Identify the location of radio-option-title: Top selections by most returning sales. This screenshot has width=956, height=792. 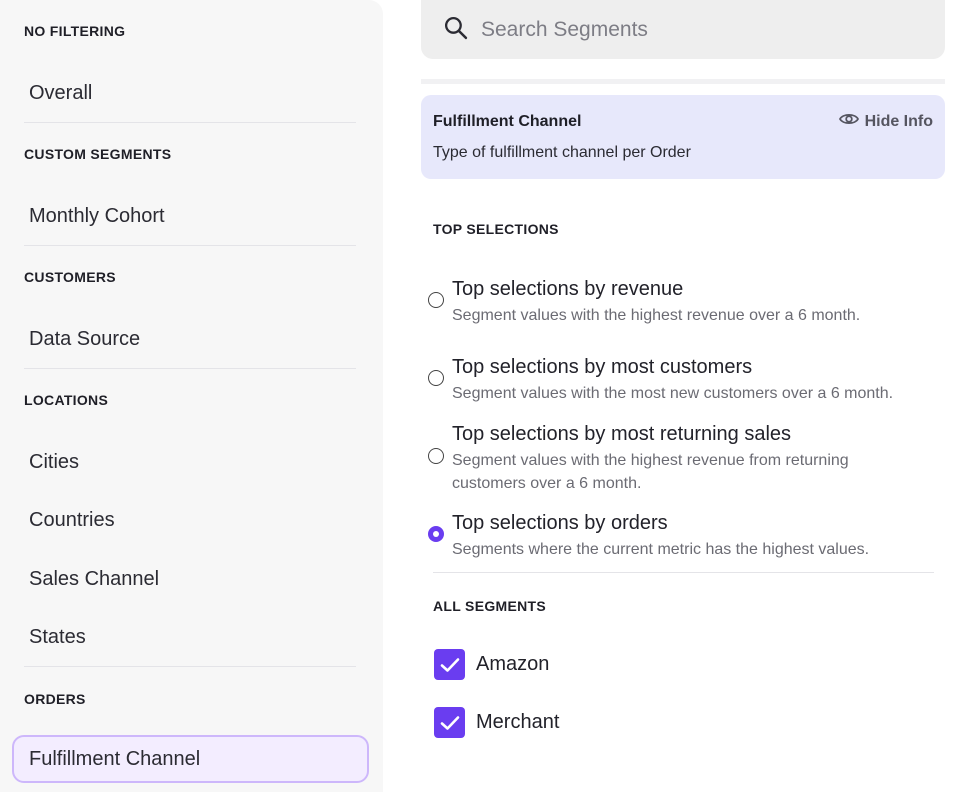
(622, 434).